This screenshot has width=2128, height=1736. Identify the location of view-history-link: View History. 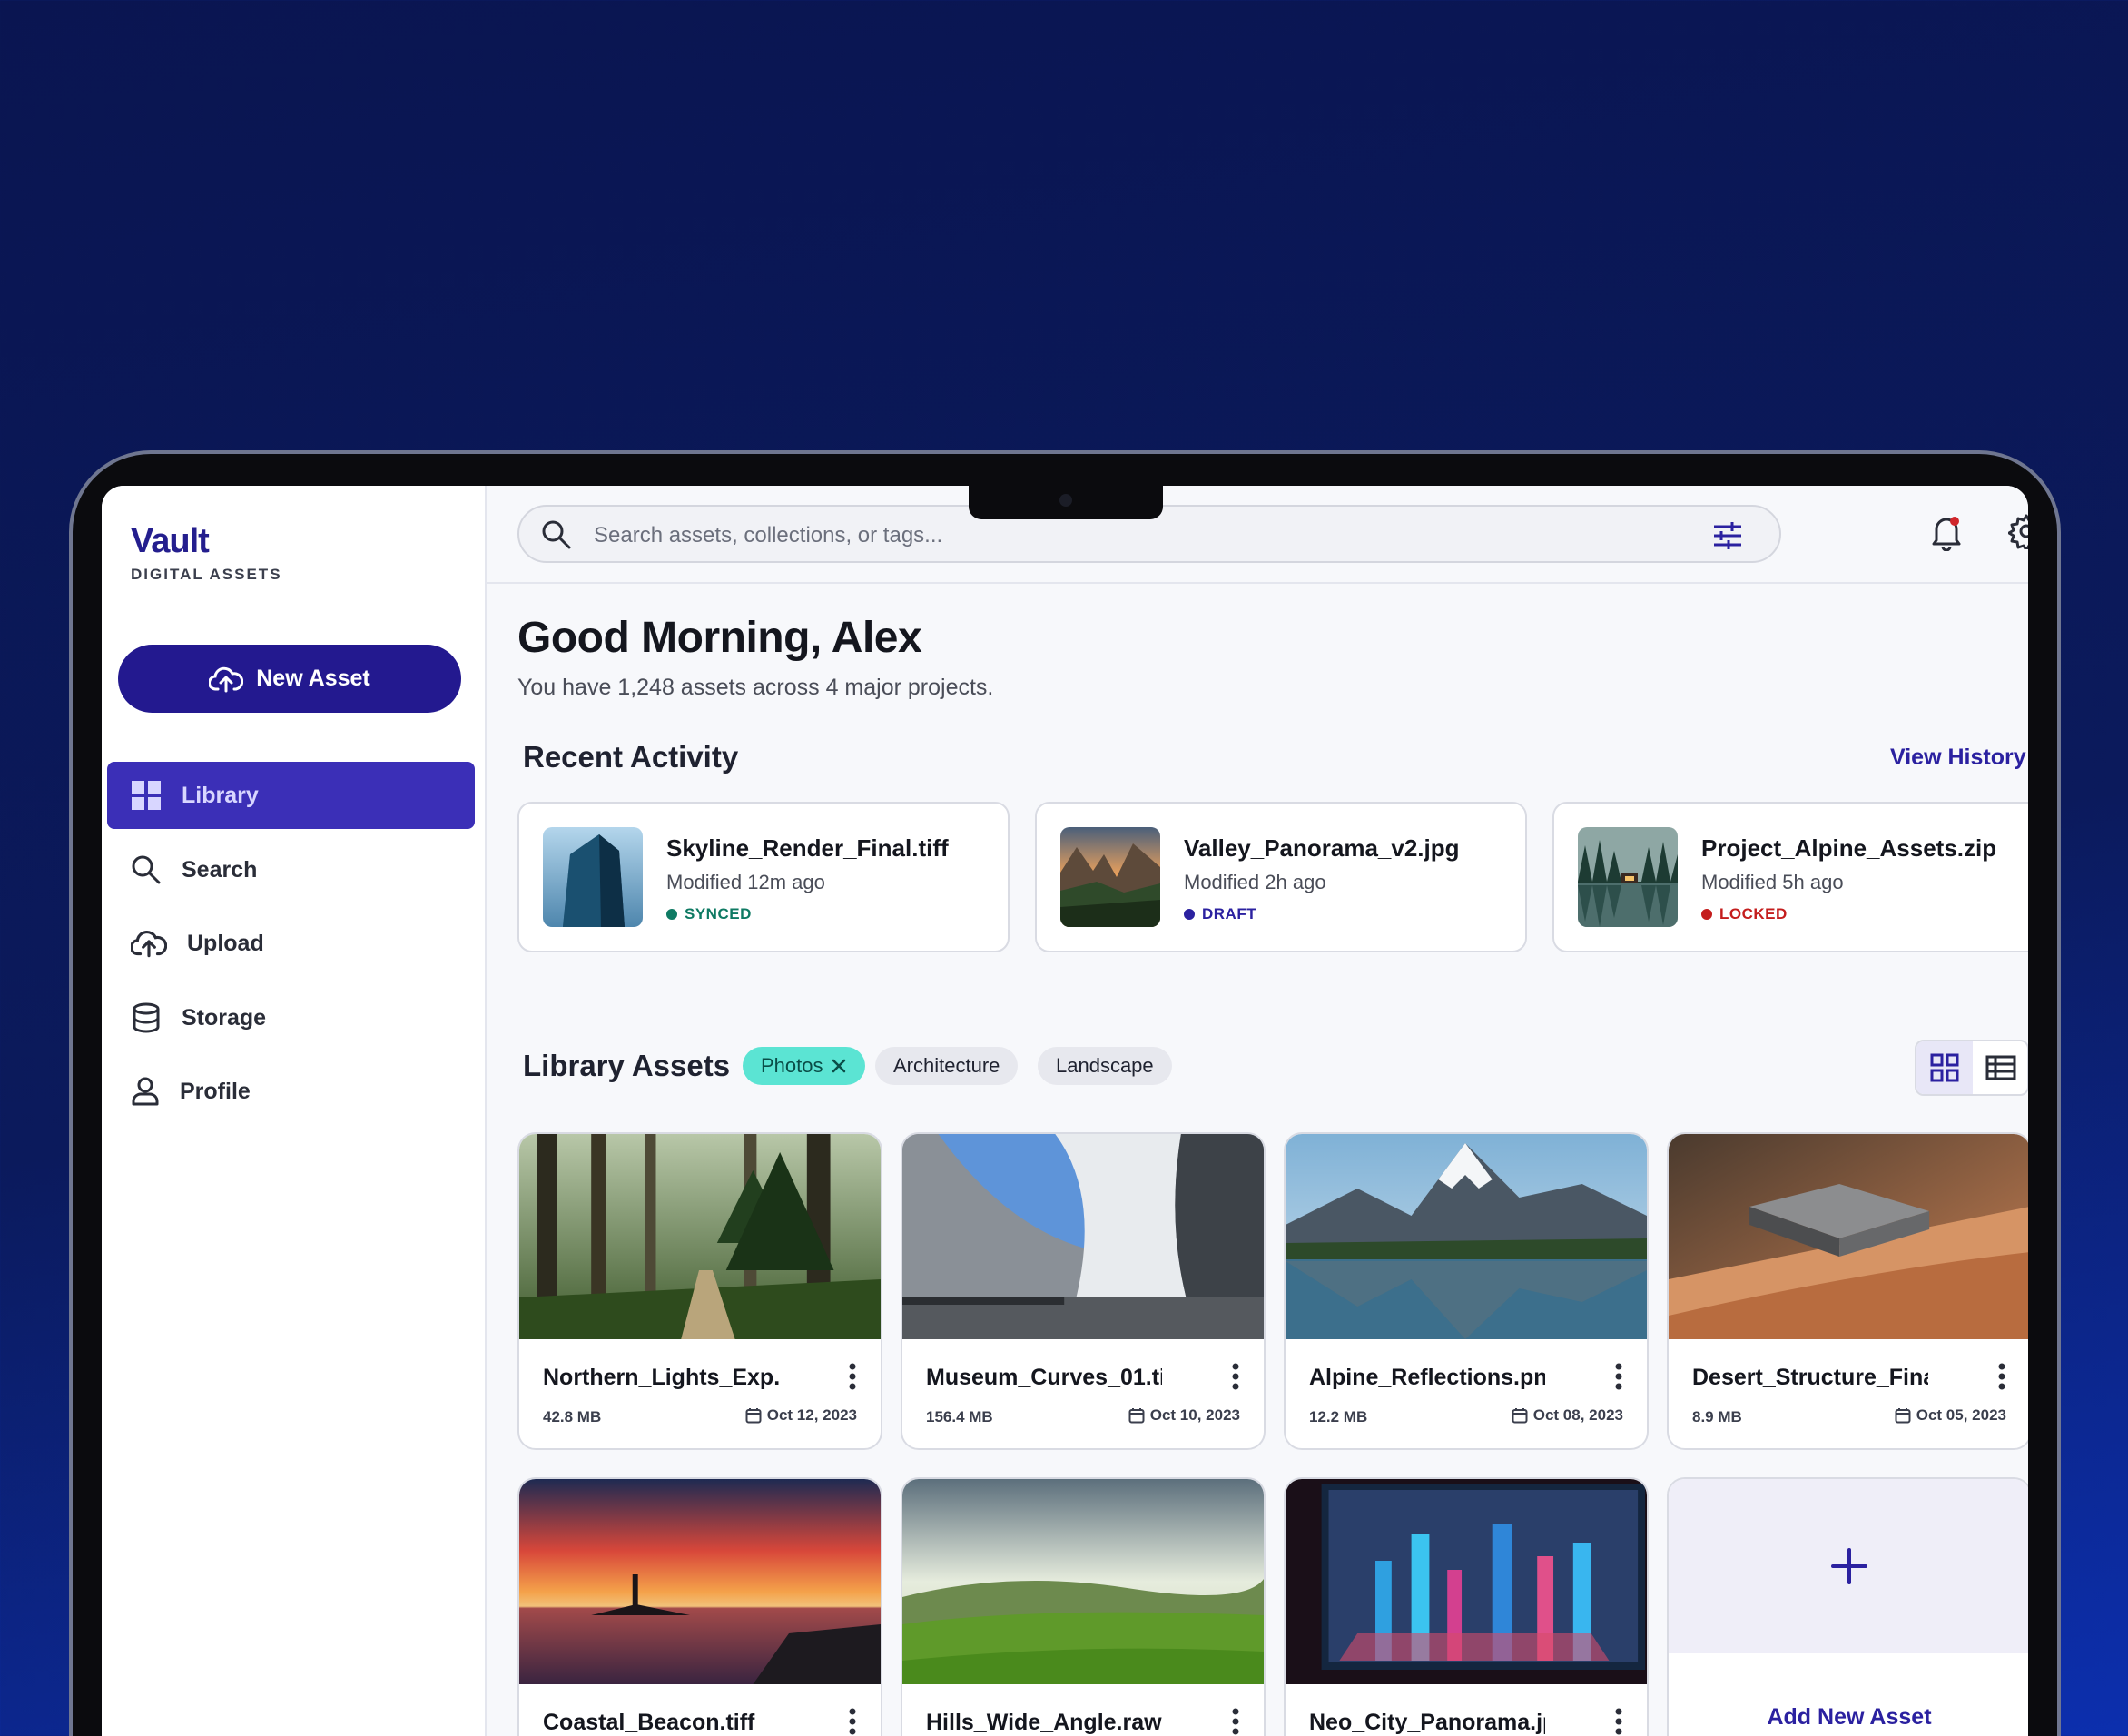
(1958, 758).